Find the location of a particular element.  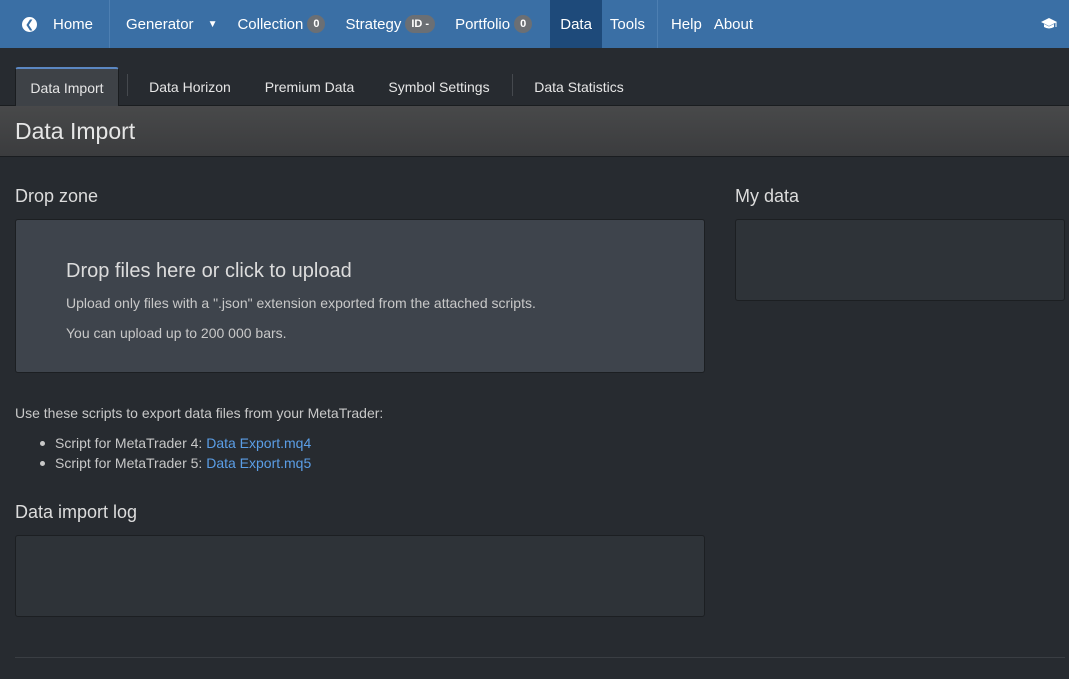

nav-collection-label: Collection is located at coordinates (270, 24).